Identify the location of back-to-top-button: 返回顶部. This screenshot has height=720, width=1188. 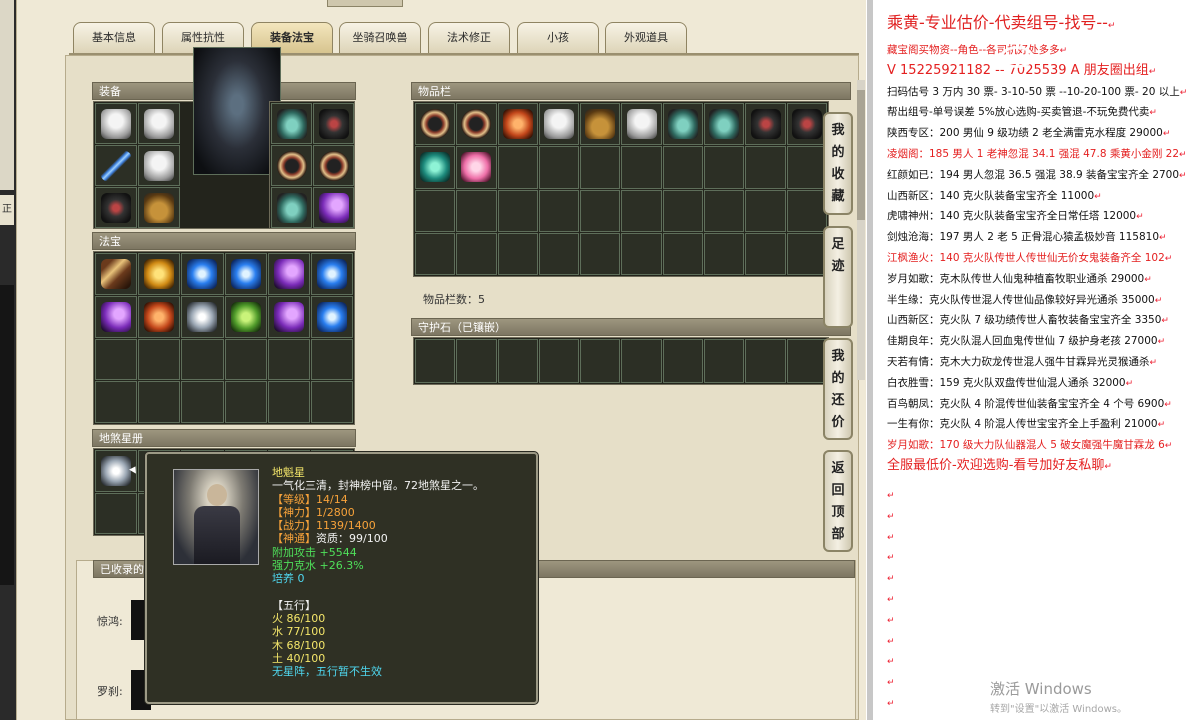
(838, 501).